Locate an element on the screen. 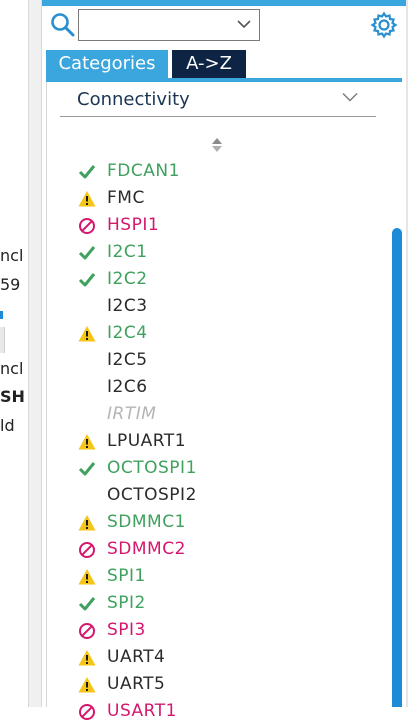 This screenshot has height=725, width=414. clipped-indicator is located at coordinates (1, 315).